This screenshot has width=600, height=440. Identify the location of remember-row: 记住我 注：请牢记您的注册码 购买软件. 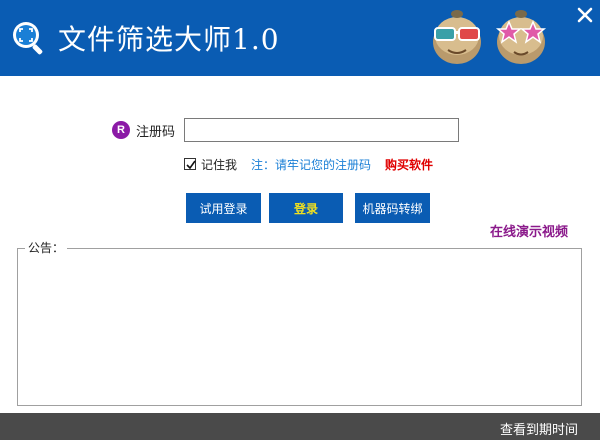
(308, 164).